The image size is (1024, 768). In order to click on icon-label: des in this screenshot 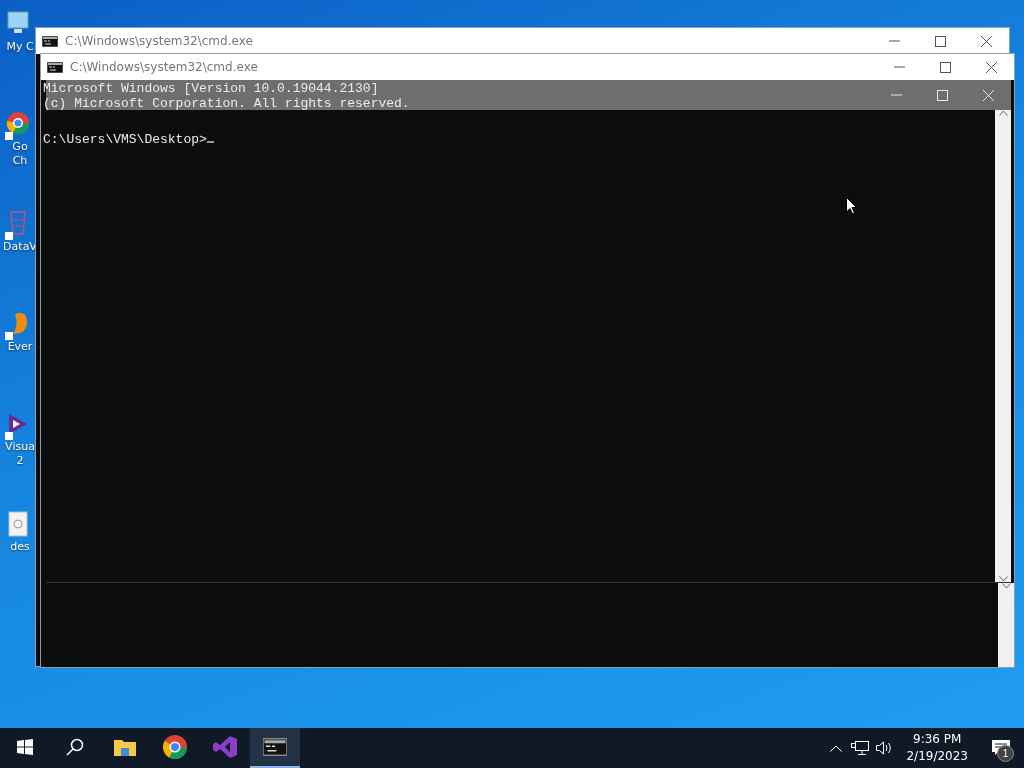, I will do `click(19, 547)`.